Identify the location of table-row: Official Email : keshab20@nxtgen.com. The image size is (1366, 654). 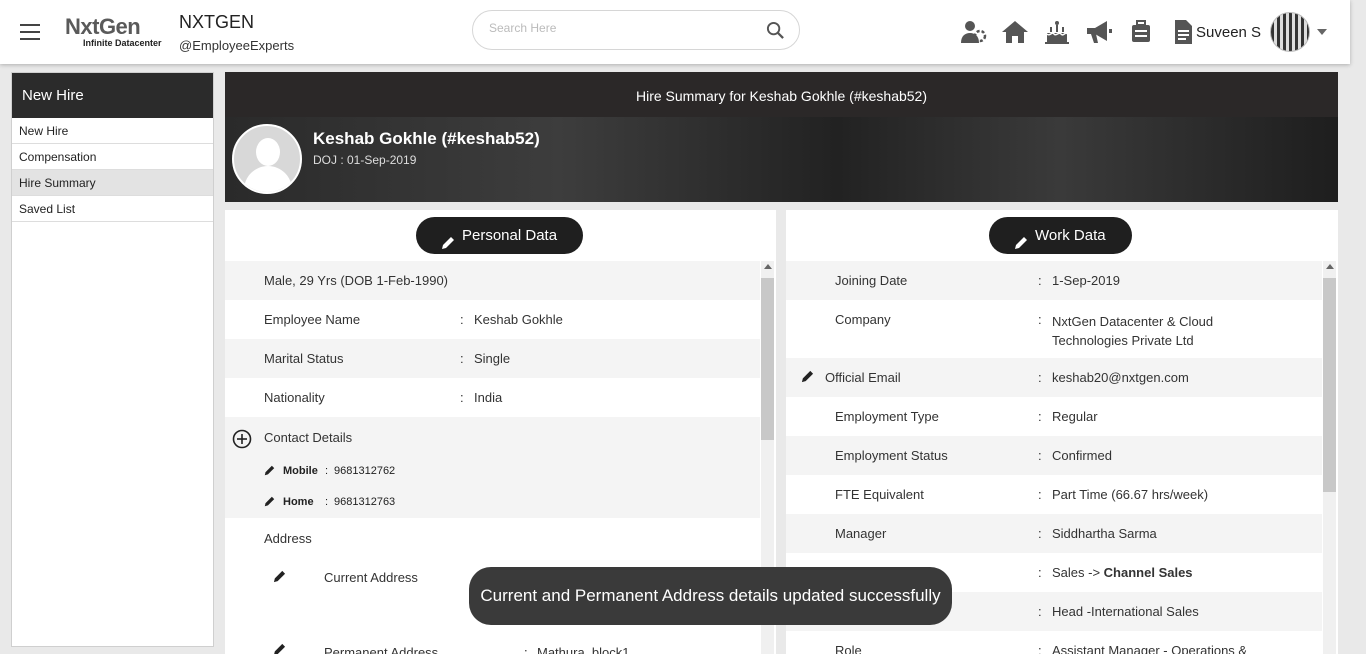
(1054, 377).